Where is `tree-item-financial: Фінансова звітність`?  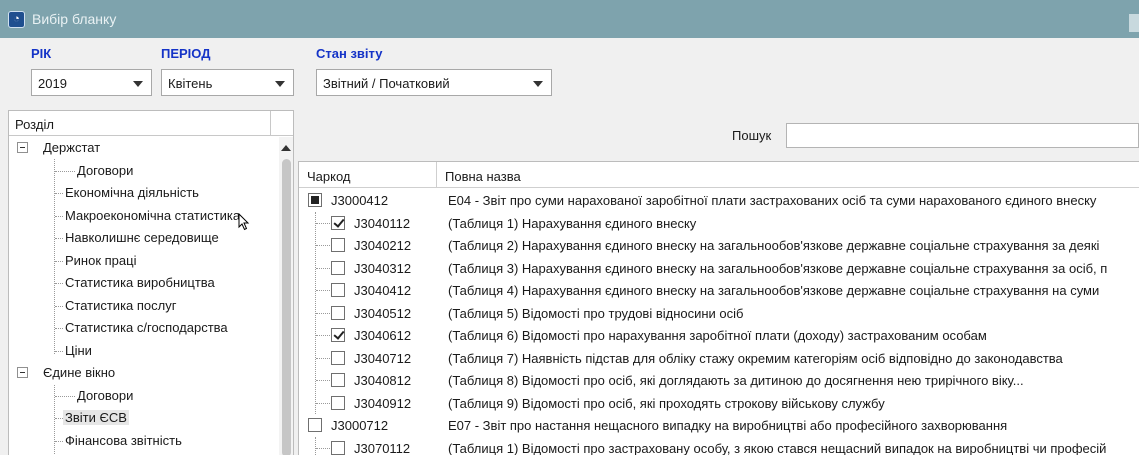
tree-item-financial: Фінансова звітність is located at coordinates (140, 441).